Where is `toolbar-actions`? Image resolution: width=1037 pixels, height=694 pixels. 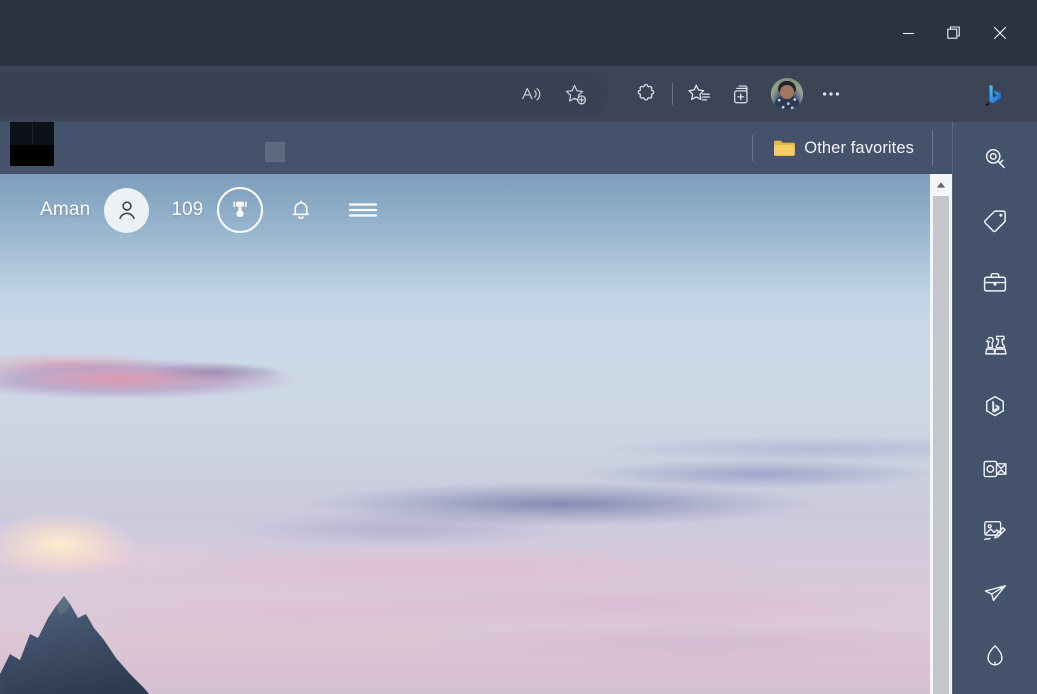 toolbar-actions is located at coordinates (738, 94).